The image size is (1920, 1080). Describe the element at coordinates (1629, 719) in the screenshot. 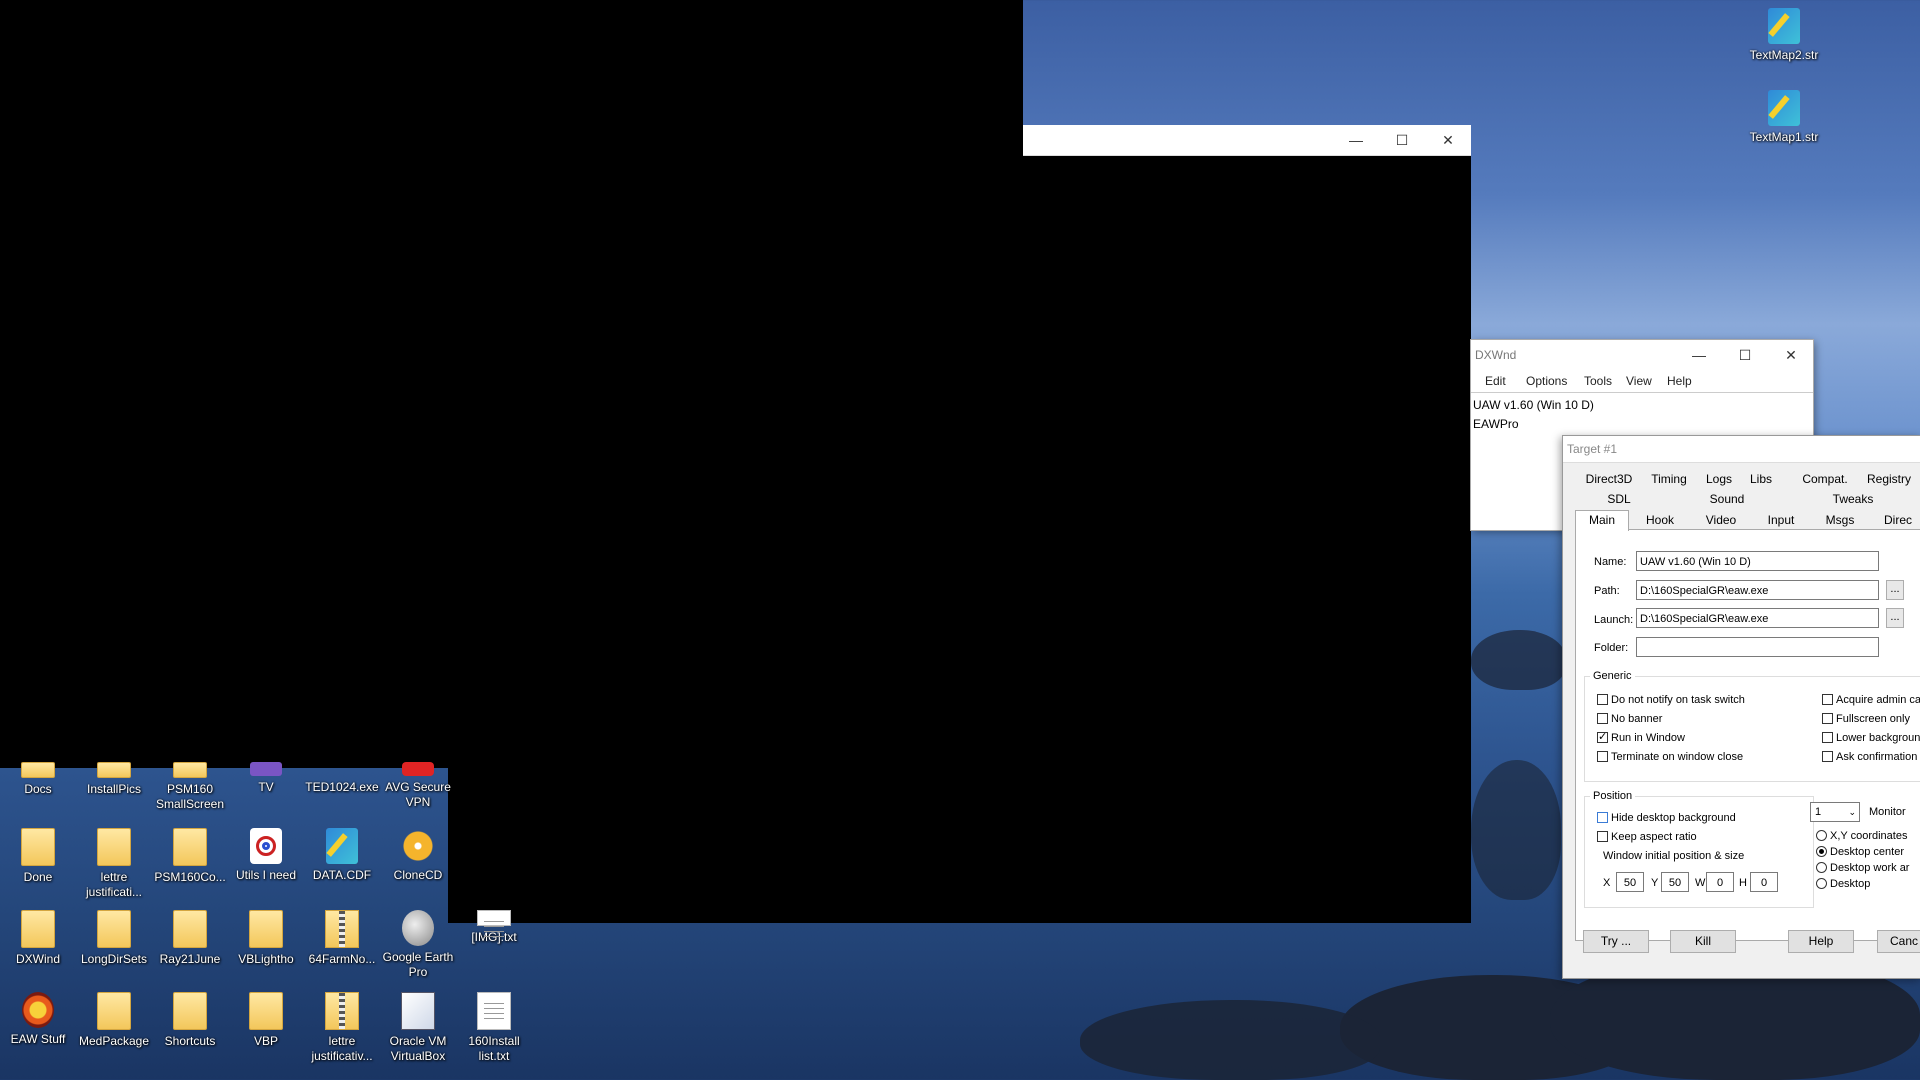

I see `checkbox-no-banner: No banner` at that location.